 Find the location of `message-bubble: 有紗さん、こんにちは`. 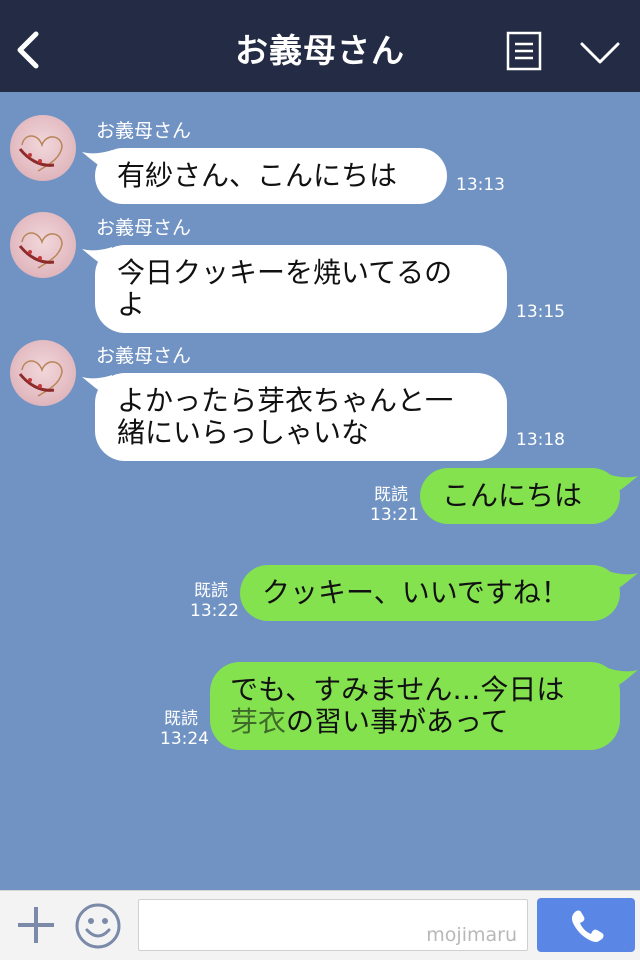

message-bubble: 有紗さん、こんにちは is located at coordinates (271, 176).